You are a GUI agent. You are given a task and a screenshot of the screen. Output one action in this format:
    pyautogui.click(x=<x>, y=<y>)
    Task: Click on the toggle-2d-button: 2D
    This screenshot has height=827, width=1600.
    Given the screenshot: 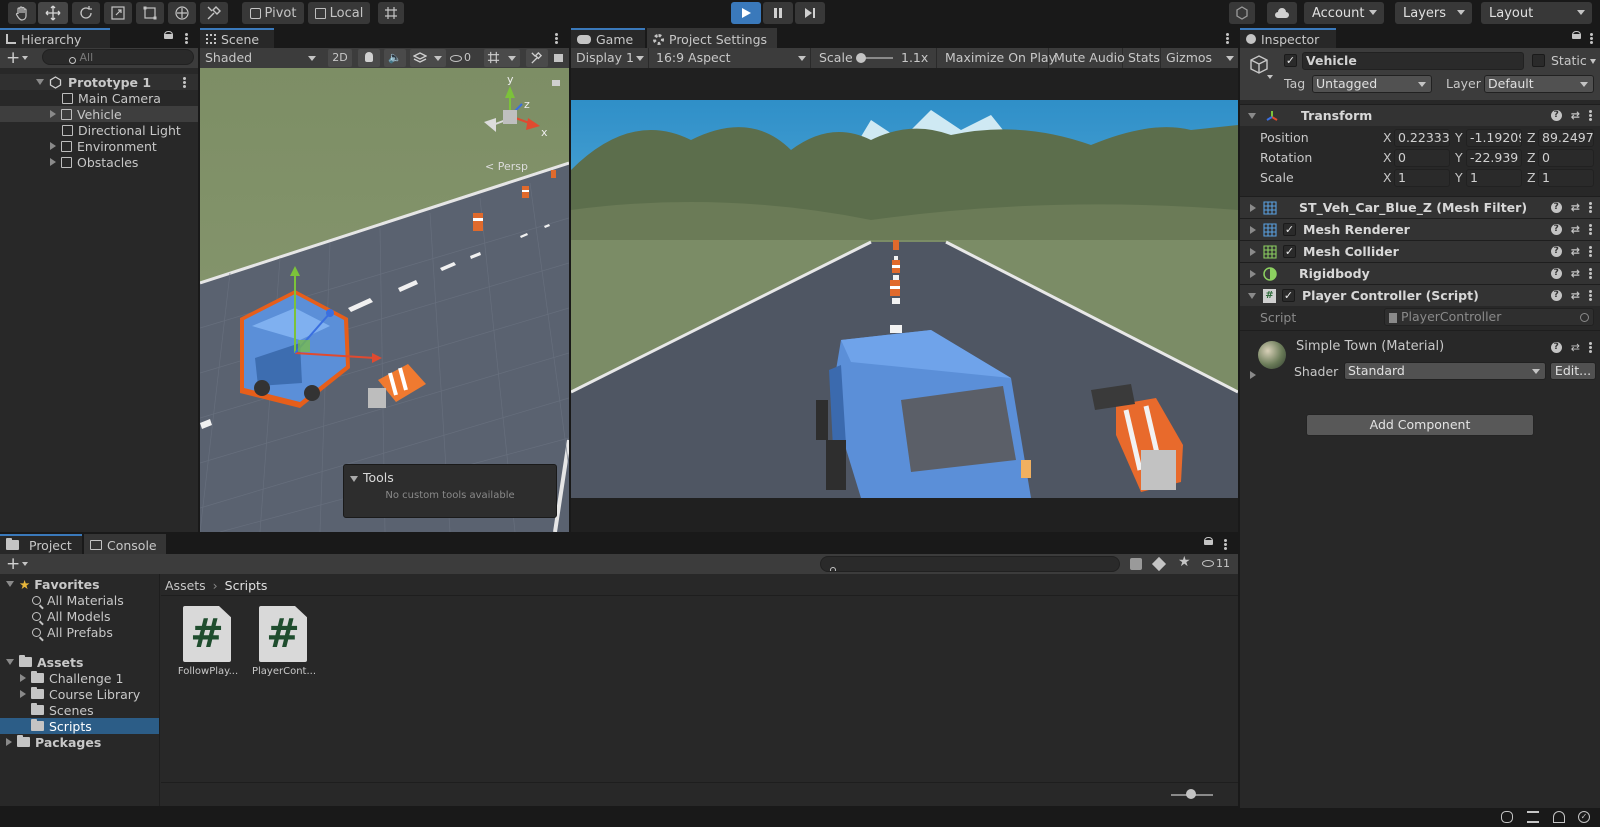 What is the action you would take?
    pyautogui.click(x=340, y=58)
    